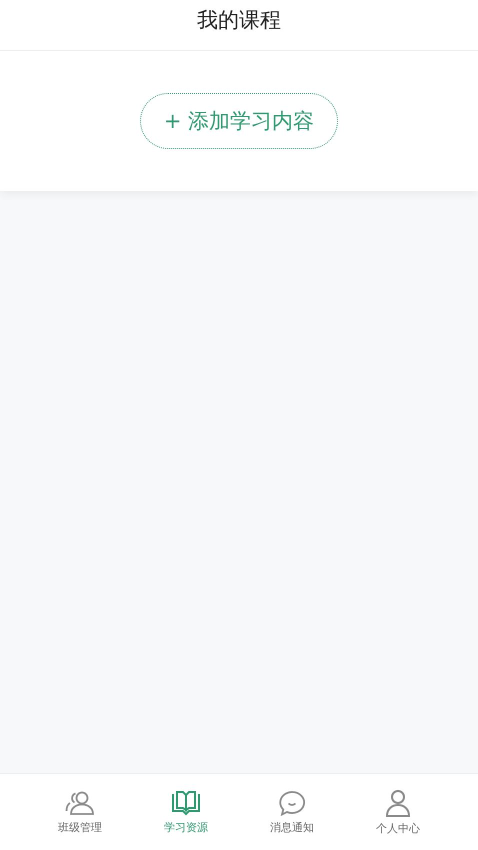 The height and width of the screenshot is (850, 478). I want to click on person-icon, so click(398, 802).